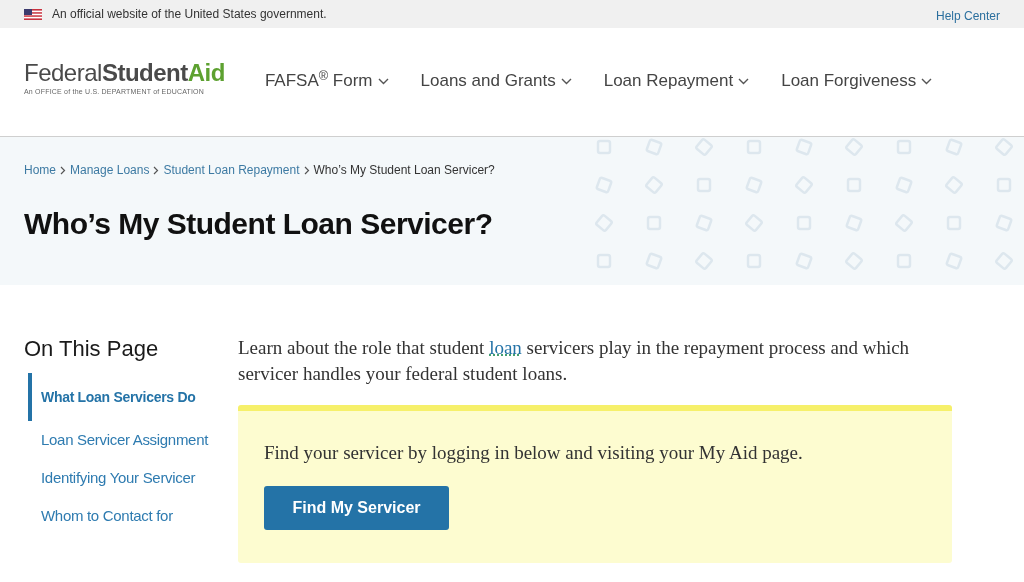  I want to click on gov-banner-text: An official website of the United States government., so click(189, 14).